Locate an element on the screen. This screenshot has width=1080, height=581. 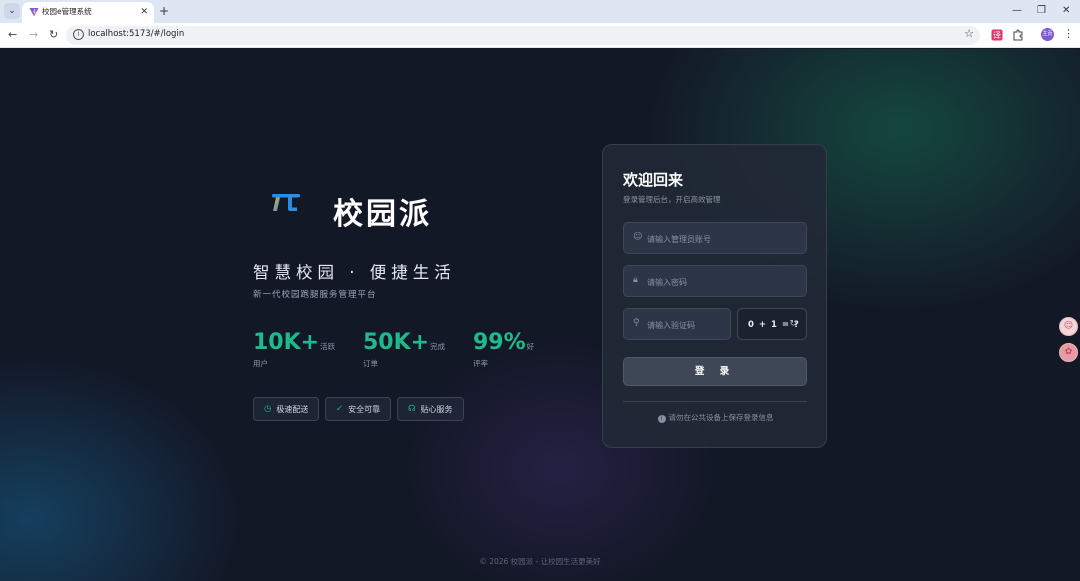
stat-label: 用户 is located at coordinates (260, 363).